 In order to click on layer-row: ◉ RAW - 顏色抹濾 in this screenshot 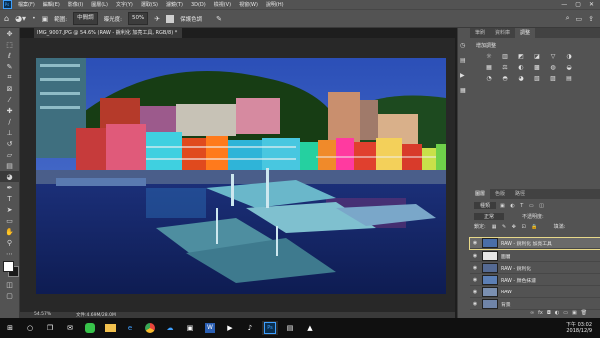, I will do `click(535, 280)`.